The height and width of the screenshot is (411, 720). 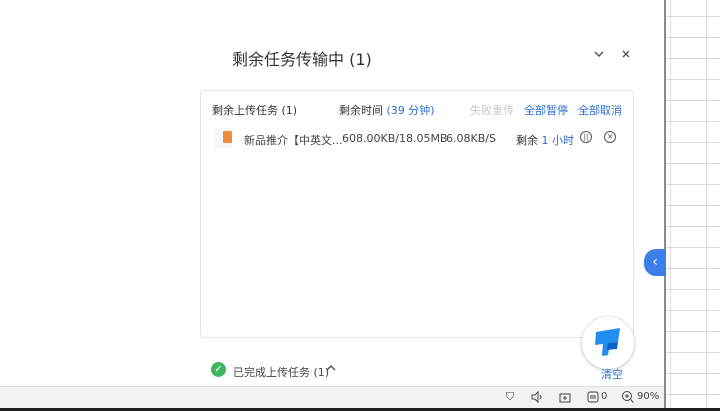 What do you see at coordinates (218, 369) in the screenshot?
I see `check-icon: ✓` at bounding box center [218, 369].